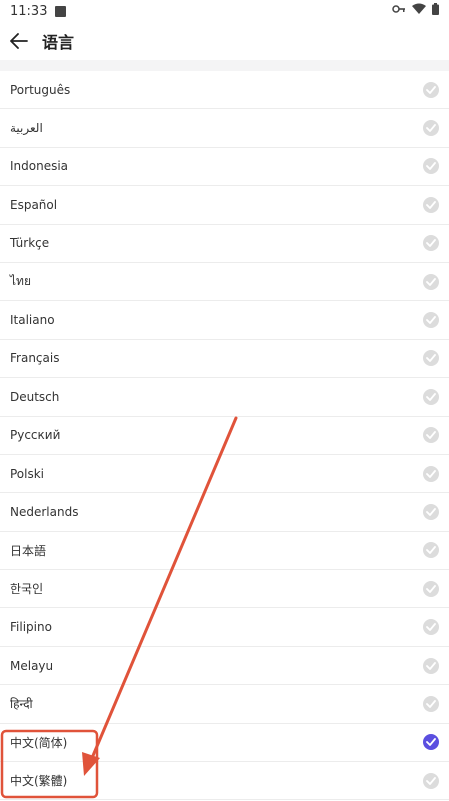 Image resolution: width=449 pixels, height=801 pixels. Describe the element at coordinates (35, 358) in the screenshot. I see `language-label: Français` at that location.